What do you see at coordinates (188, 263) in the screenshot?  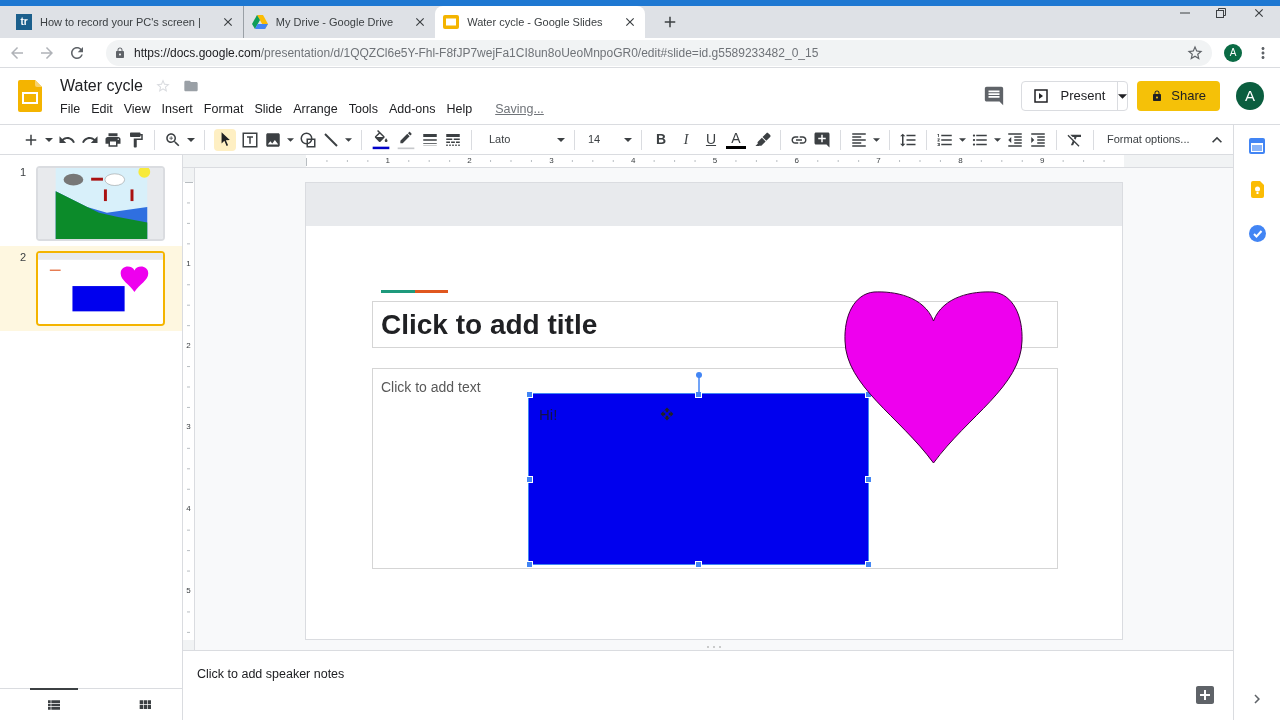 I see `ruler-number: 1` at bounding box center [188, 263].